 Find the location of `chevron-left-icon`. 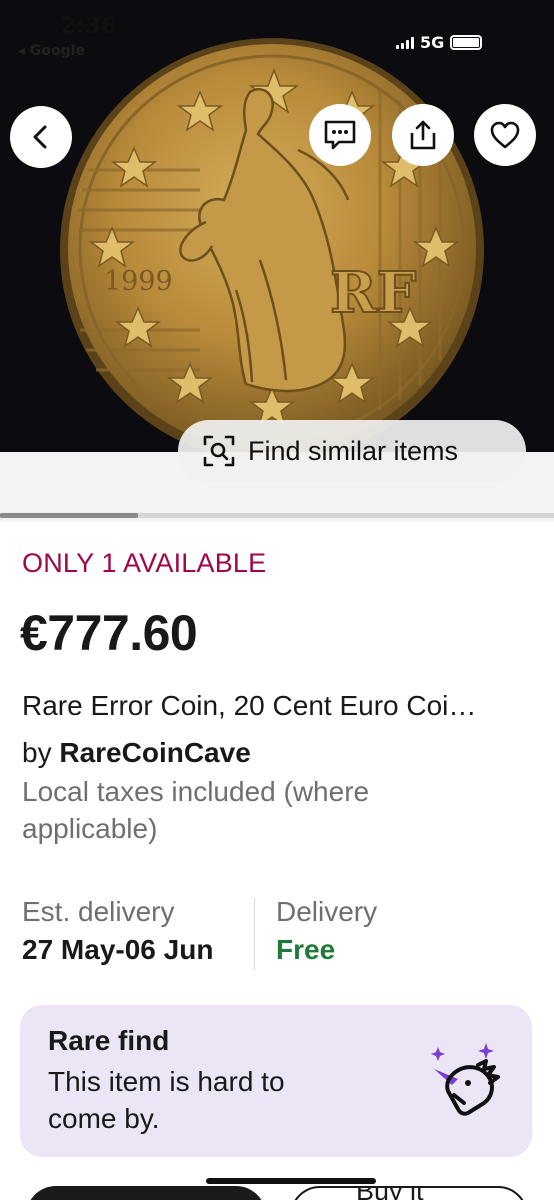

chevron-left-icon is located at coordinates (40, 137).